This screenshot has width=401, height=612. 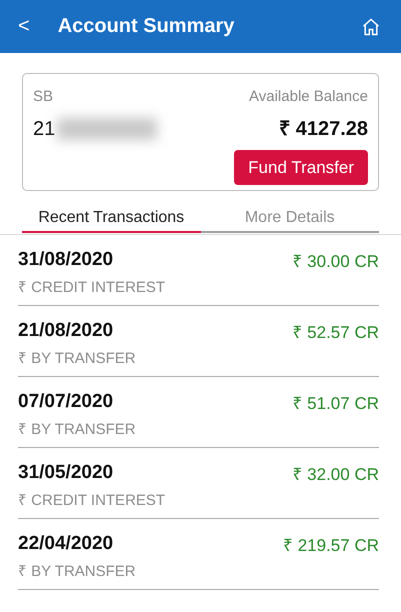 What do you see at coordinates (198, 483) in the screenshot?
I see `transaction-row: 31/05/2020 ₹ 32.00 CR ₹ CREDIT INTEREST` at bounding box center [198, 483].